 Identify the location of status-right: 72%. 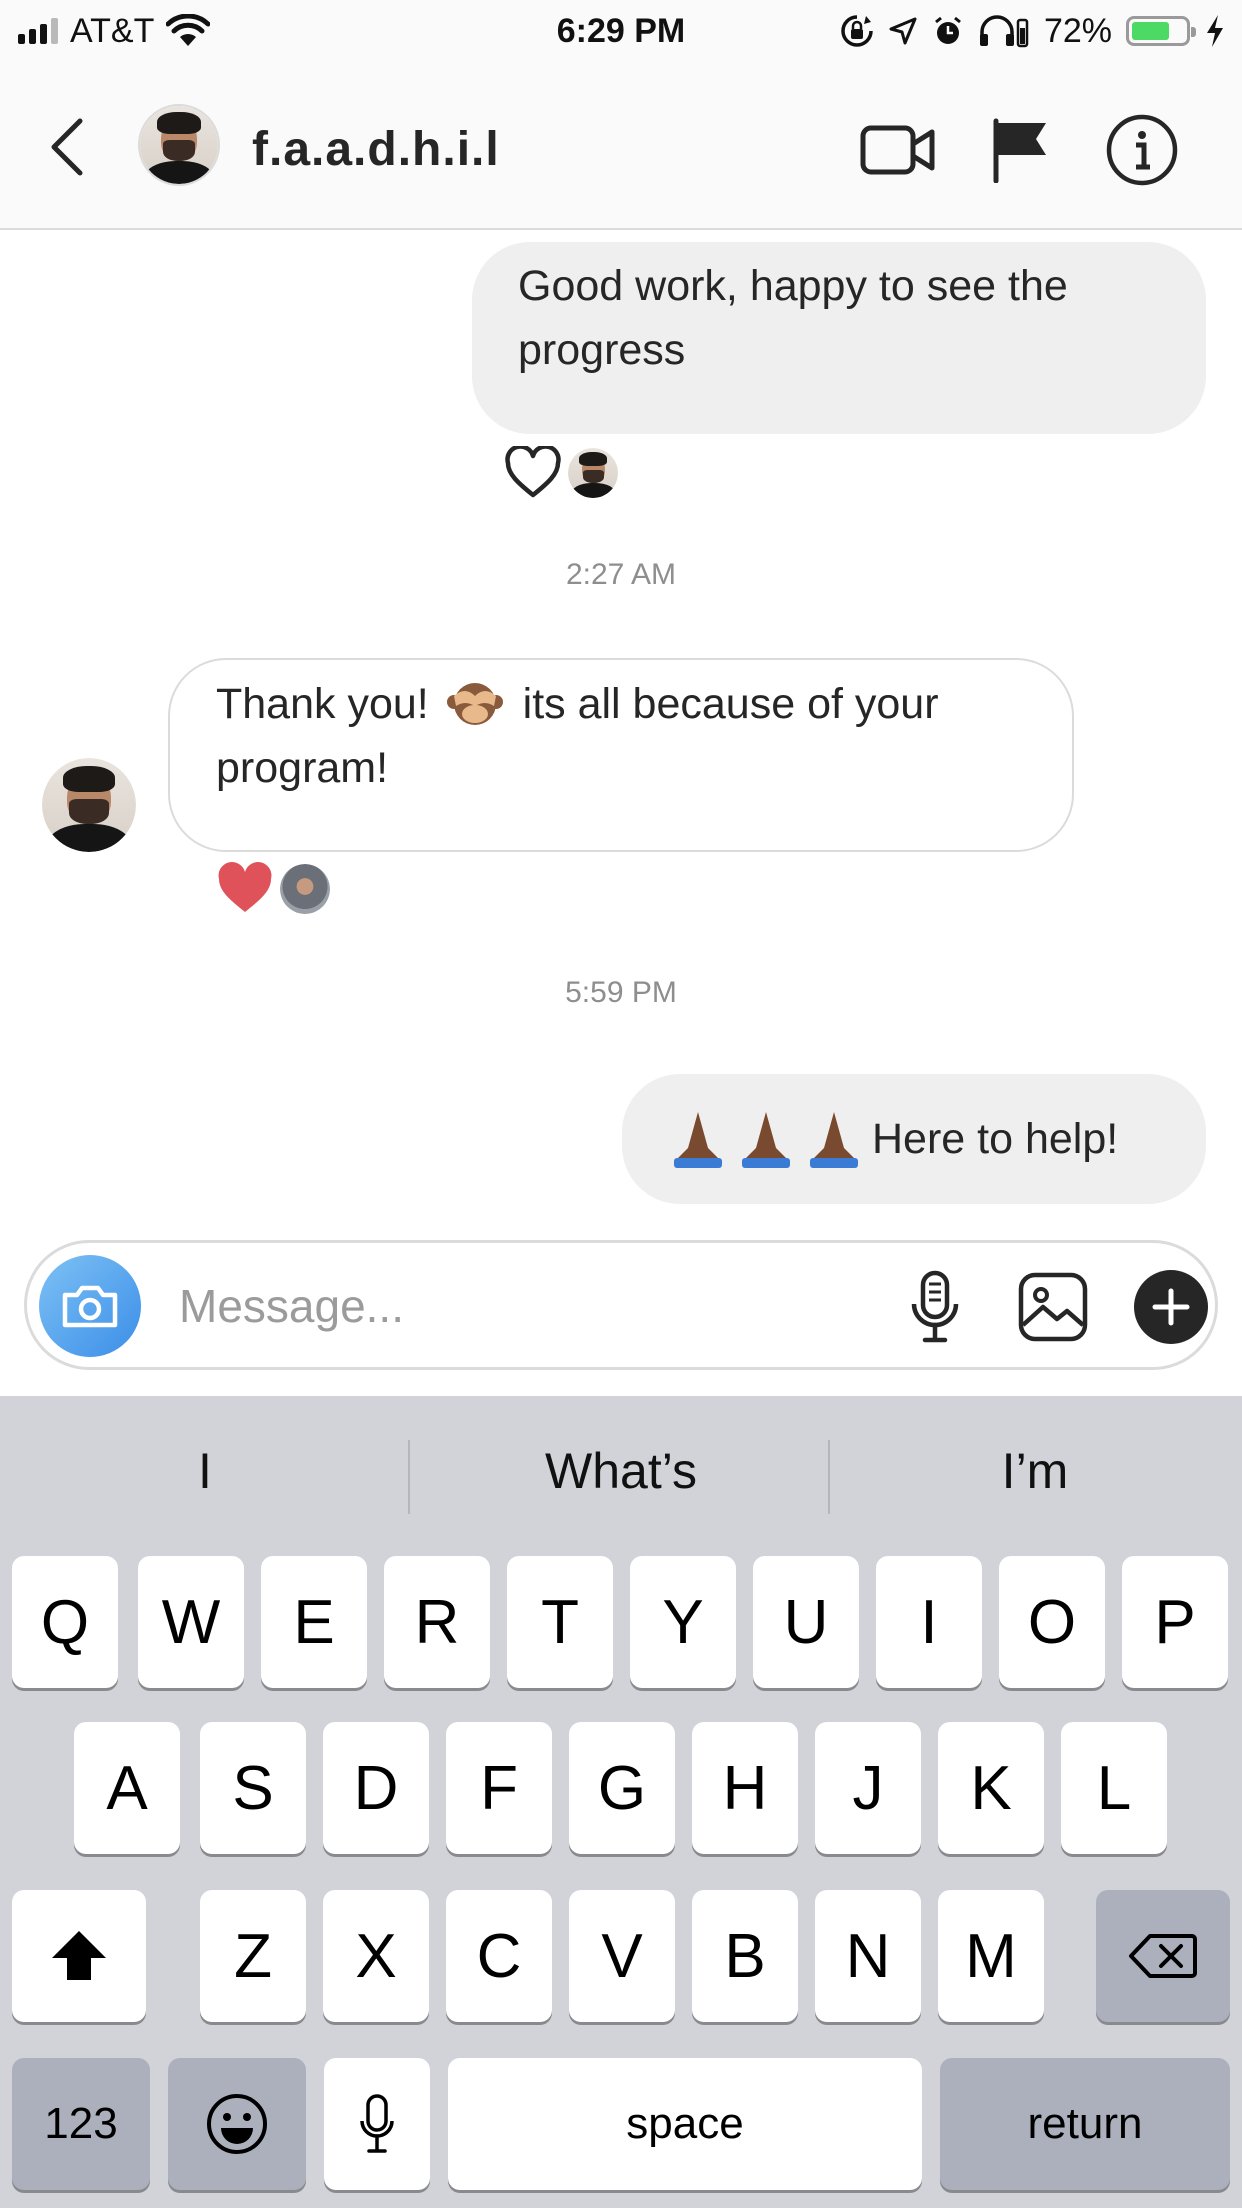
(1033, 31).